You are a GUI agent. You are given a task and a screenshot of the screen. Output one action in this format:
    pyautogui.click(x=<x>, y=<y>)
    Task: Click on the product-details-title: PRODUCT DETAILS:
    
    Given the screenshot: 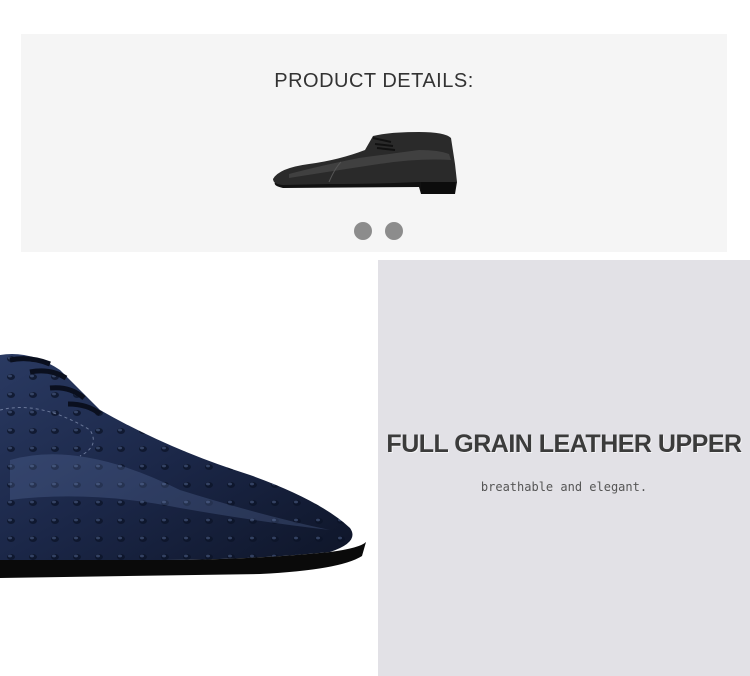 What is the action you would take?
    pyautogui.click(x=374, y=81)
    